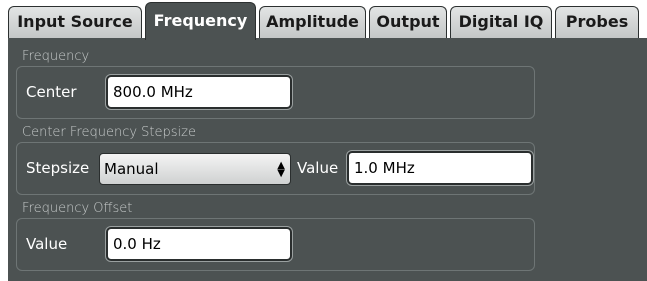  I want to click on tab-probes: Probes, so click(597, 22).